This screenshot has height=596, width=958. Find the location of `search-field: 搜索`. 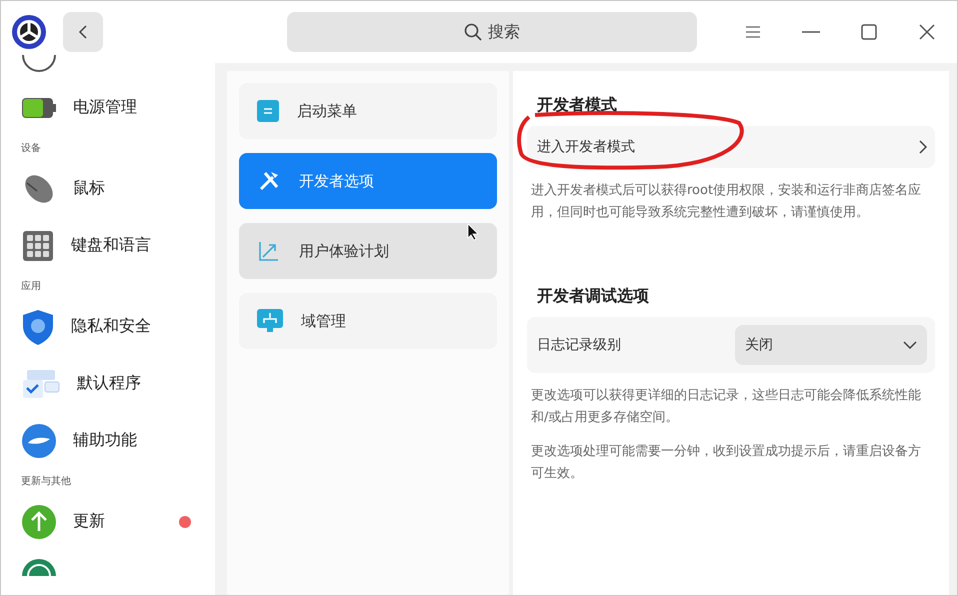

search-field: 搜索 is located at coordinates (492, 32).